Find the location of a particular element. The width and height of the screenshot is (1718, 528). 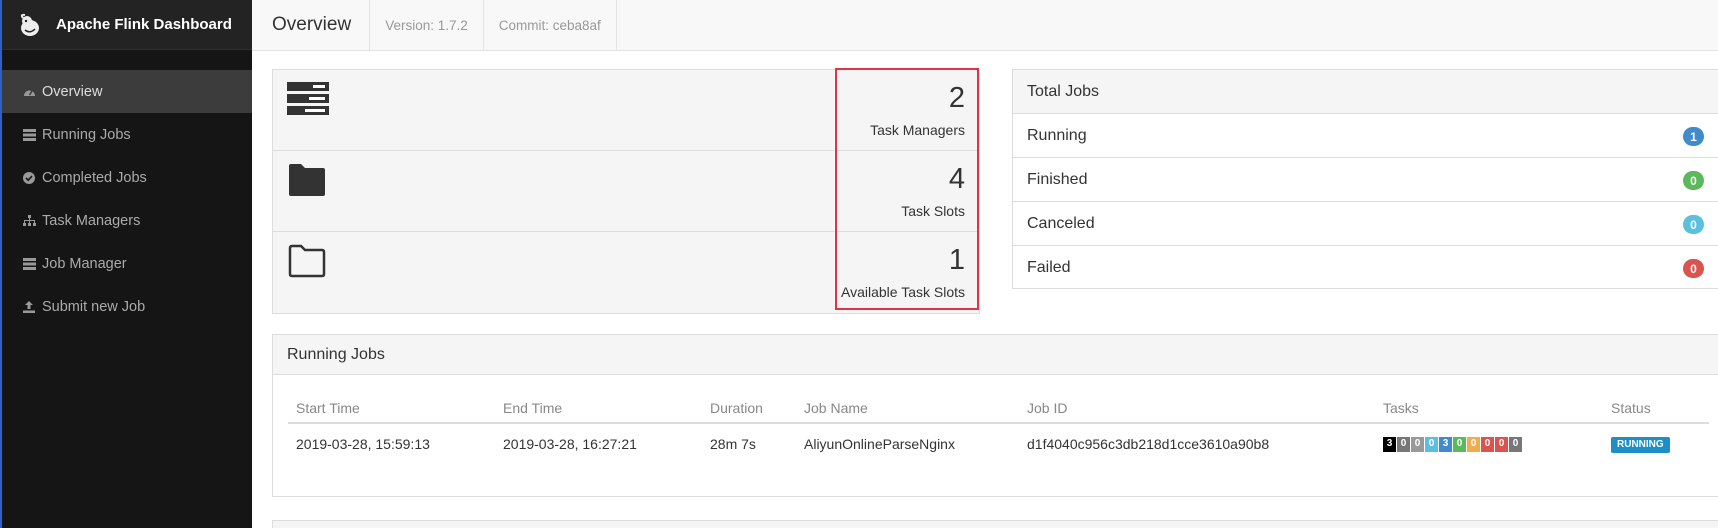

total-jobs-running: Running 1 is located at coordinates (1365, 136).